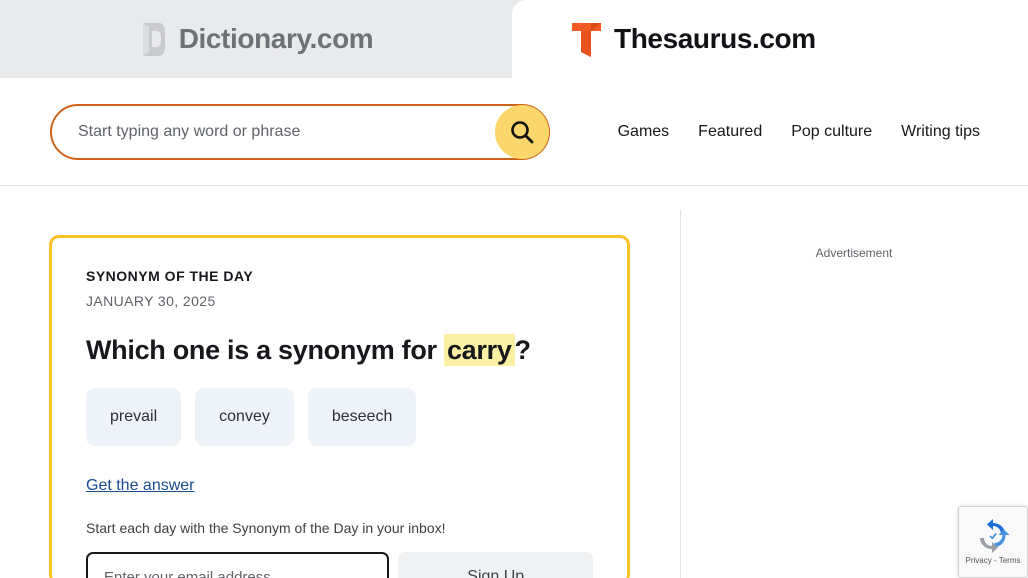  I want to click on sign-up-button: Sign Up, so click(495, 565).